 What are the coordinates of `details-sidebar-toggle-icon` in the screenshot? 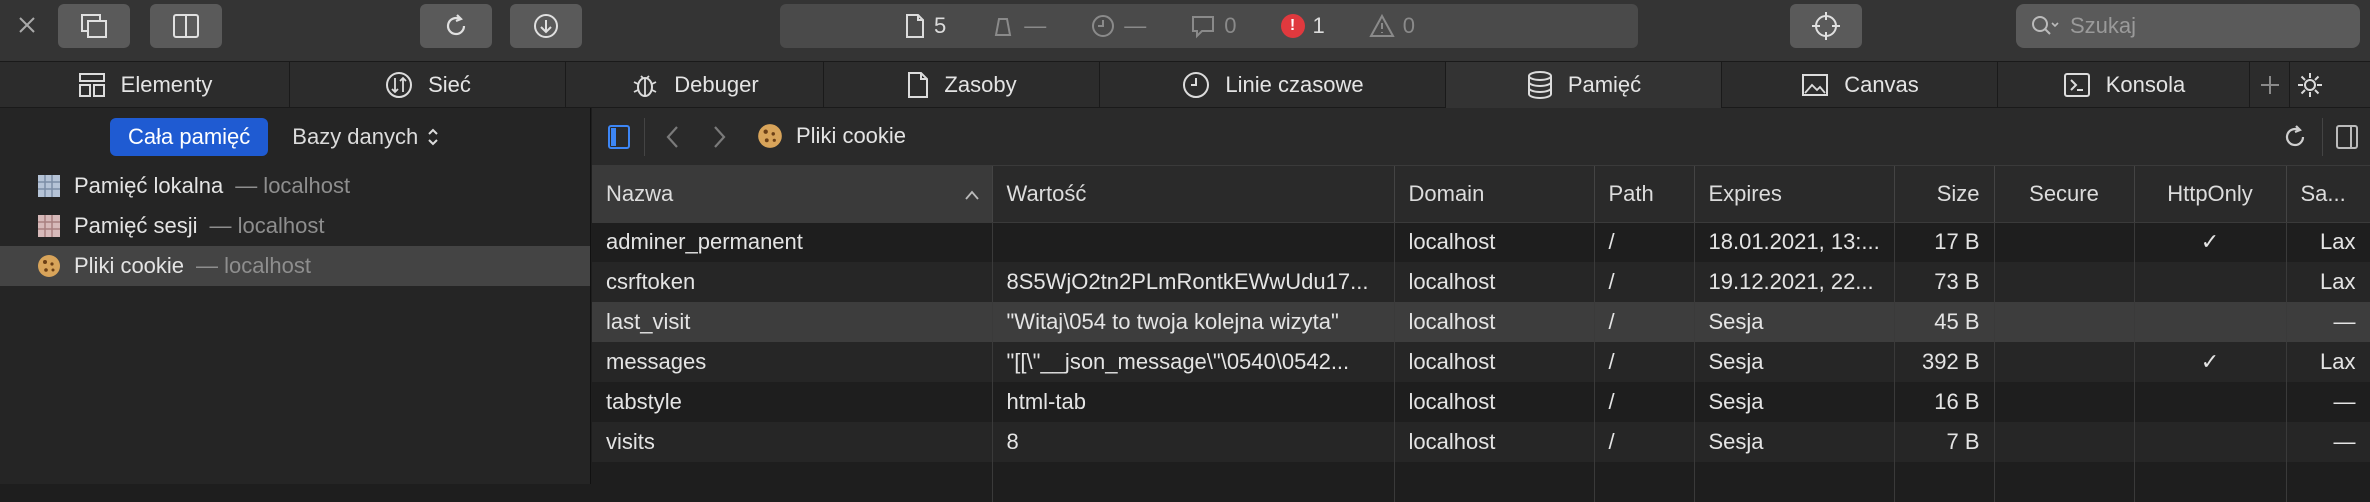 It's located at (2347, 140).